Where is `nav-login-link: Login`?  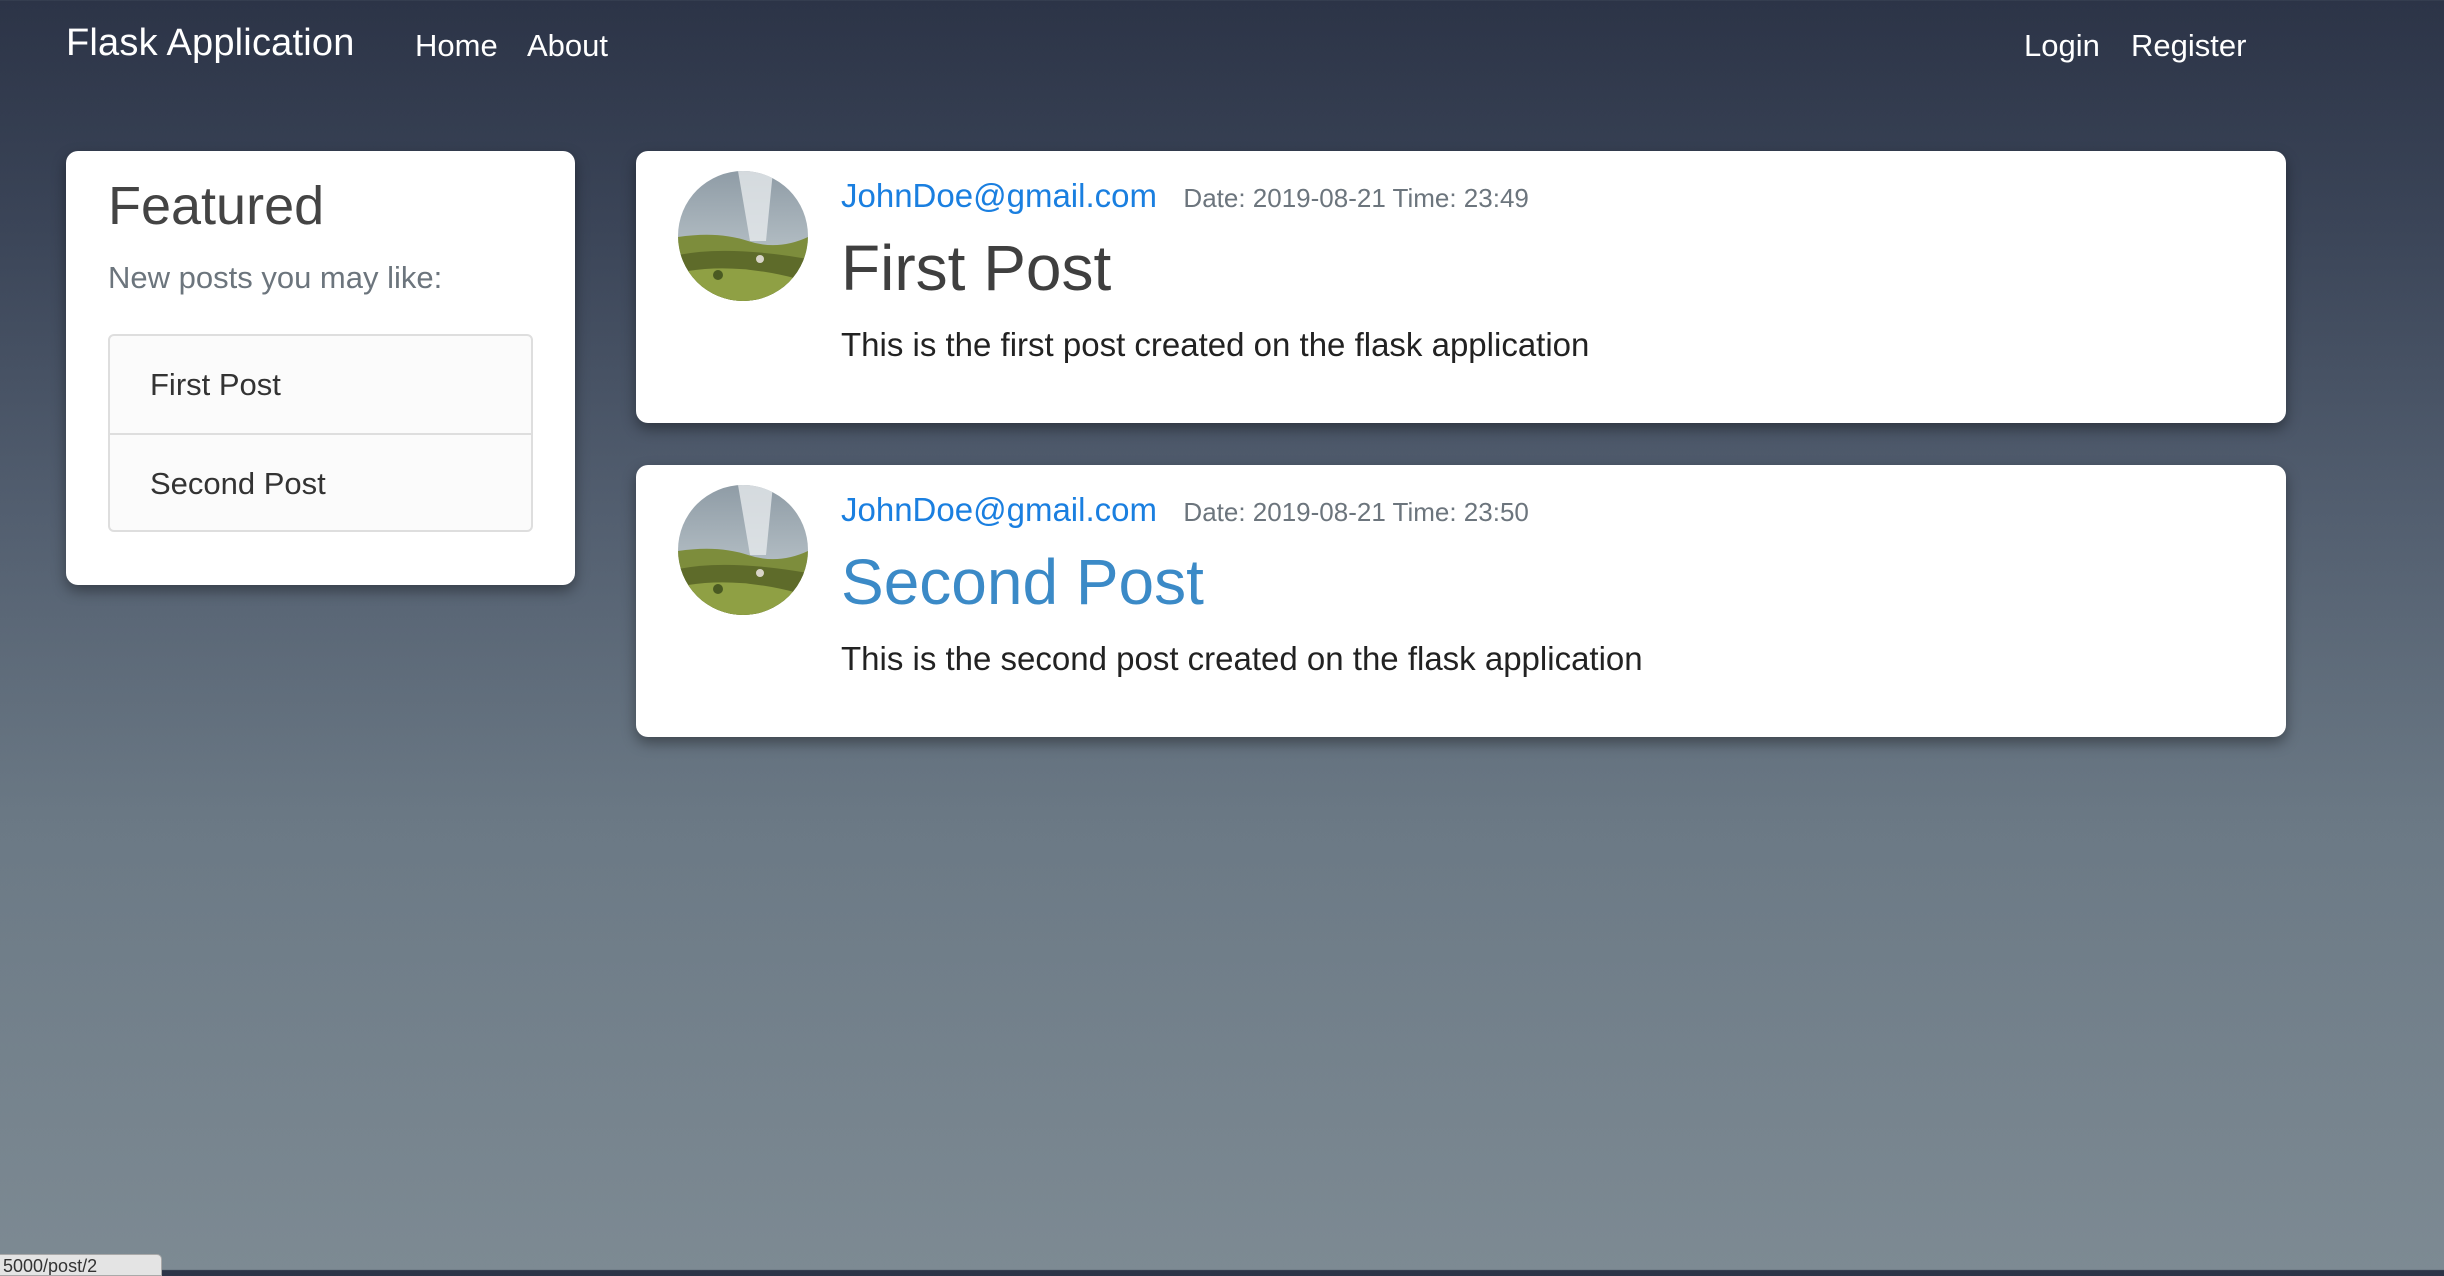
nav-login-link: Login is located at coordinates (2062, 46).